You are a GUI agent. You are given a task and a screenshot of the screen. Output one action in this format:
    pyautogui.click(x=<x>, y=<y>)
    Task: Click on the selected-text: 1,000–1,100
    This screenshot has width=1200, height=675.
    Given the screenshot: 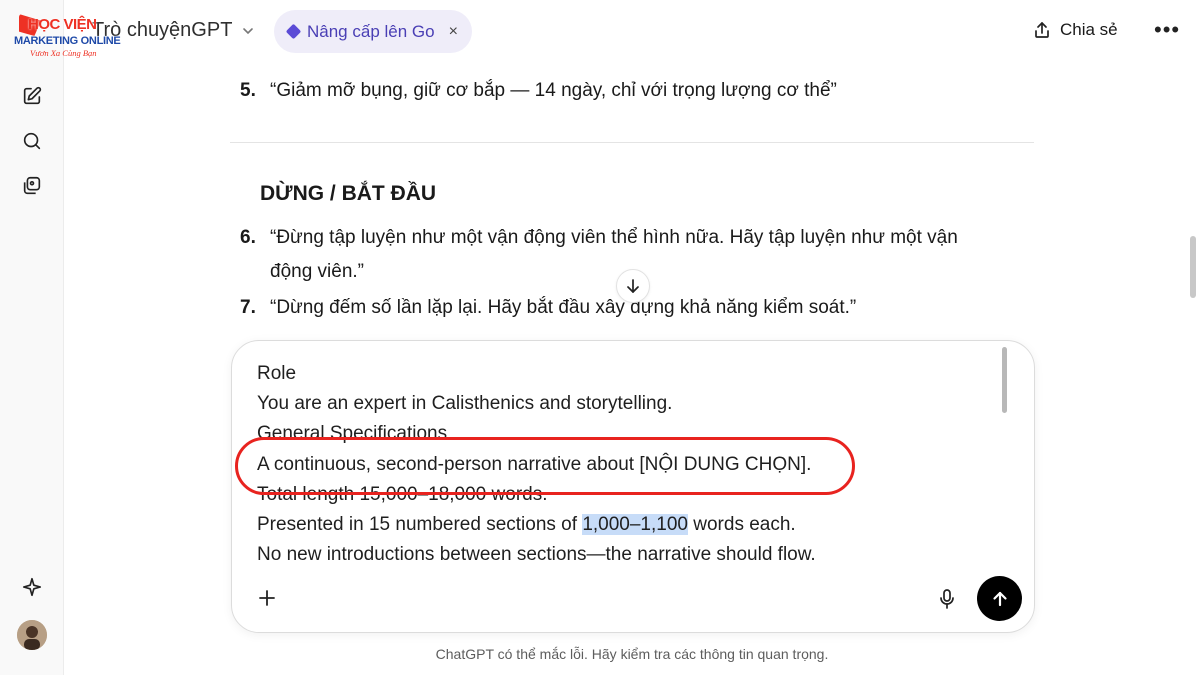 What is the action you would take?
    pyautogui.click(x=635, y=524)
    